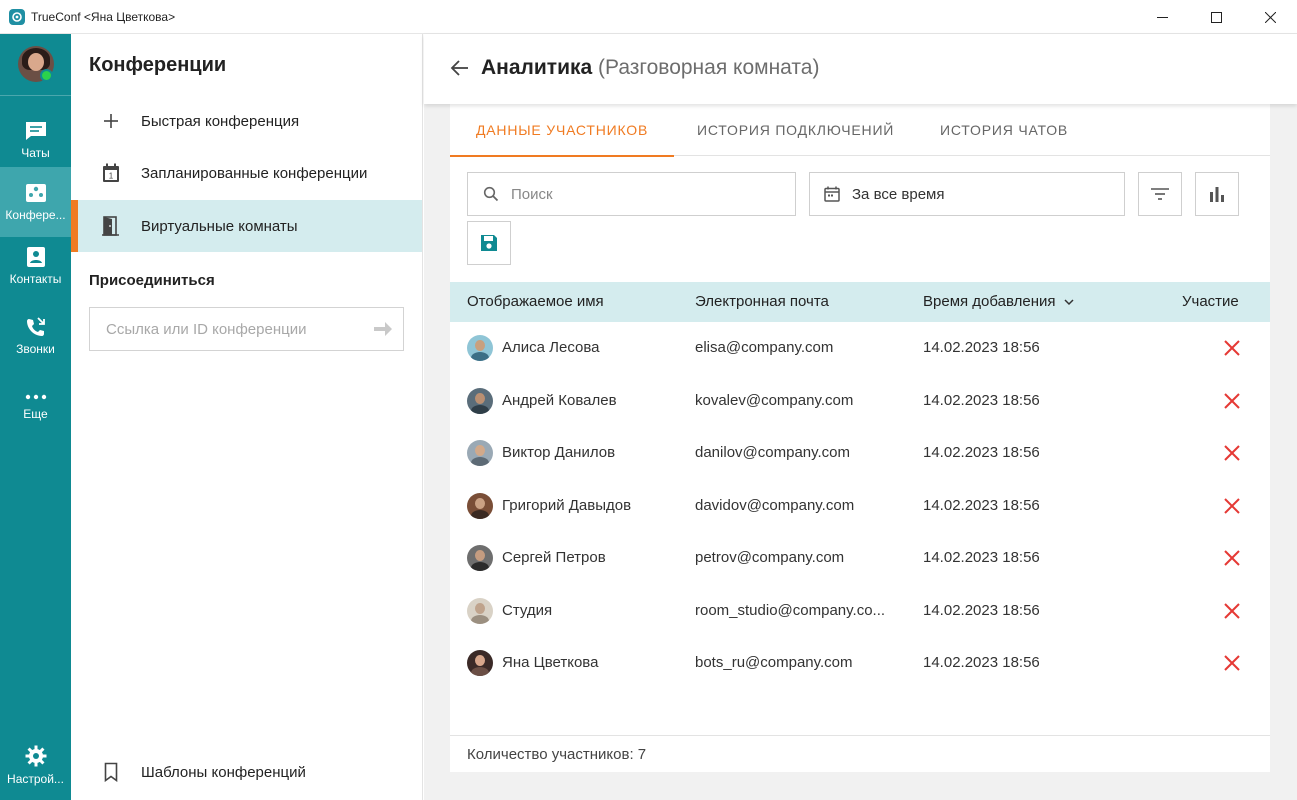 This screenshot has width=1297, height=800. I want to click on column-label: Время добавления, so click(989, 301).